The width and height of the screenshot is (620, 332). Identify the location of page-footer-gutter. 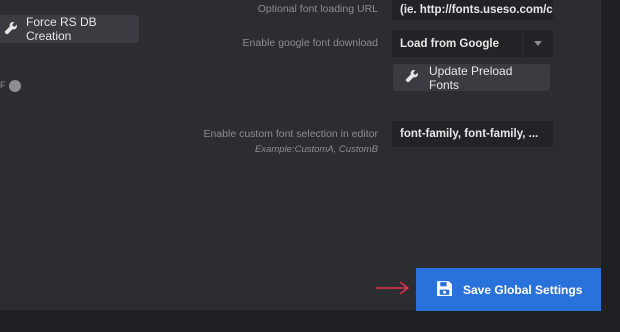
(310, 321).